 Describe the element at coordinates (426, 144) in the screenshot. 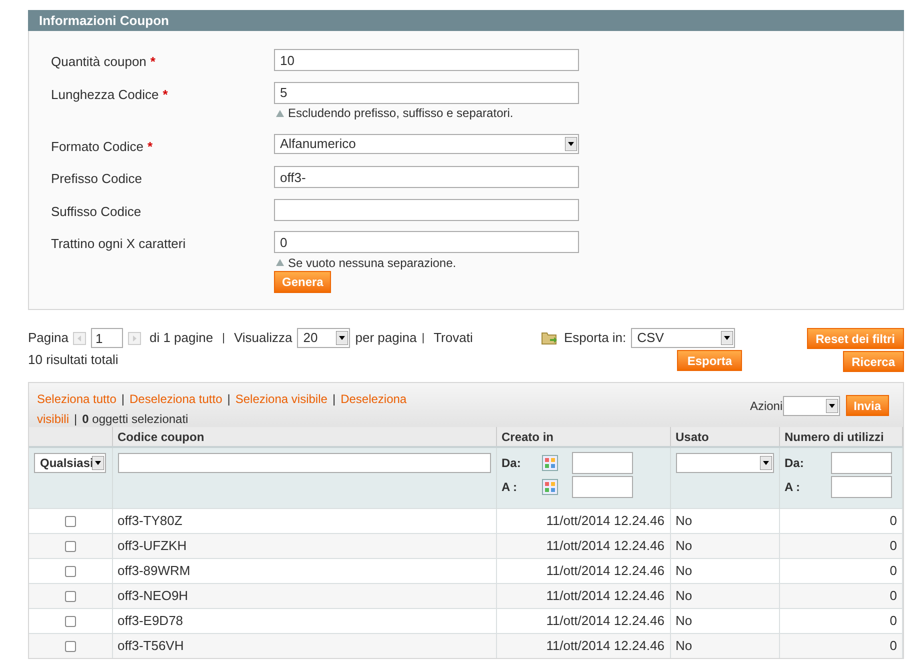

I see `format-select: Alfanumerico` at that location.